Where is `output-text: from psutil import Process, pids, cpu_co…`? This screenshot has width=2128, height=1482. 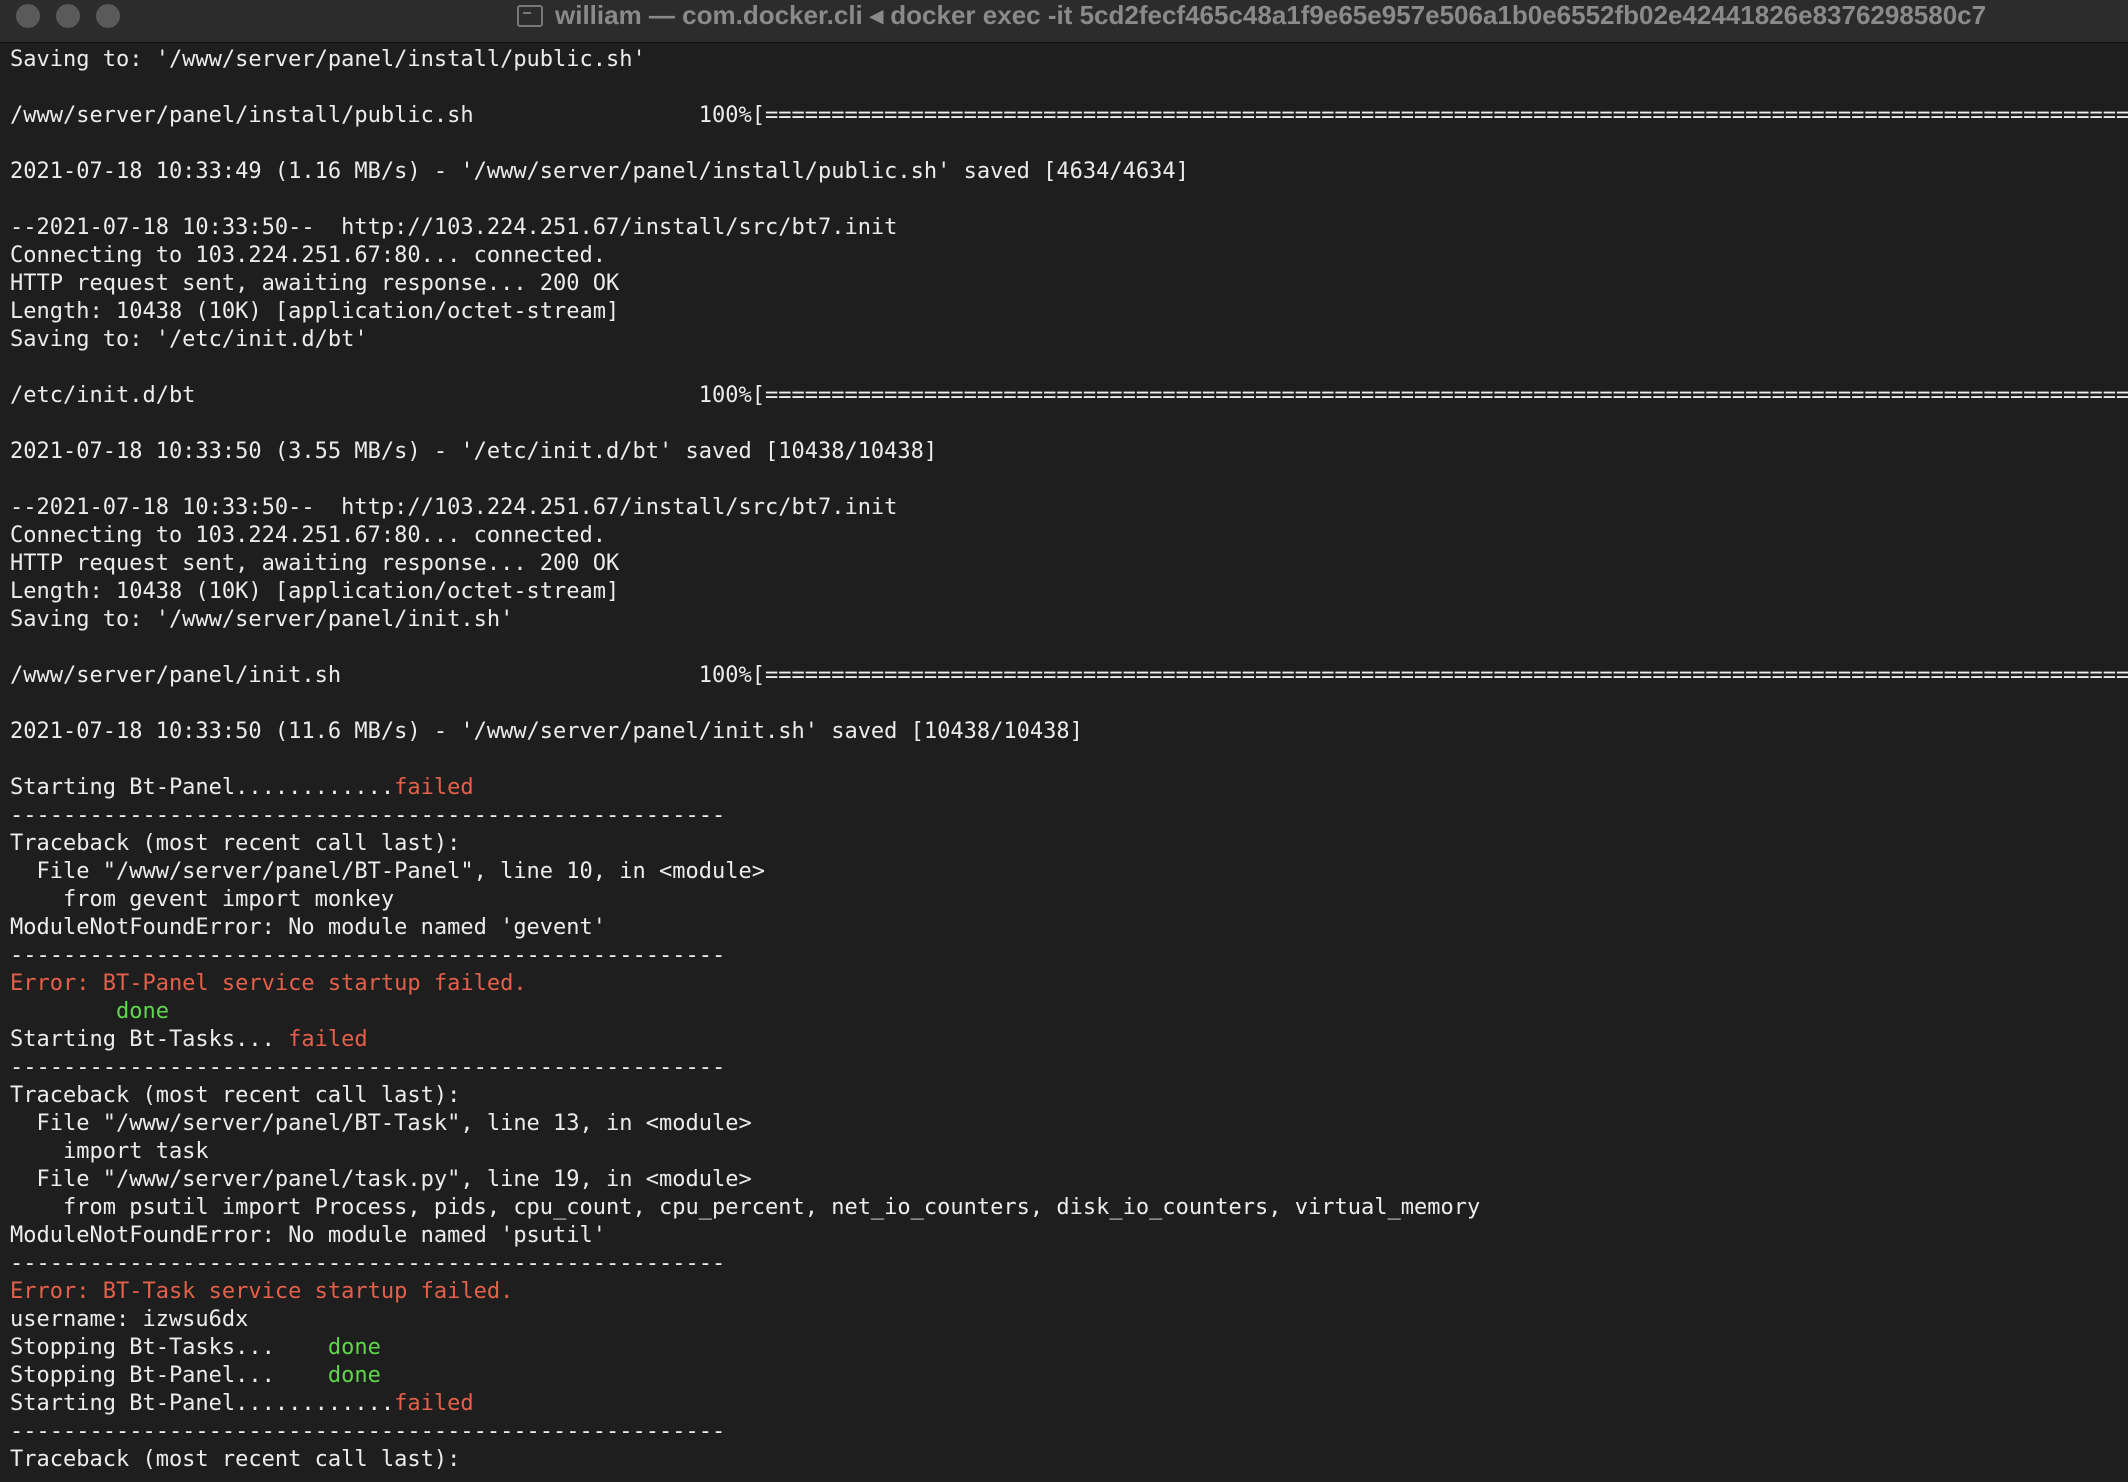 output-text: from psutil import Process, pids, cpu_co… is located at coordinates (745, 1207).